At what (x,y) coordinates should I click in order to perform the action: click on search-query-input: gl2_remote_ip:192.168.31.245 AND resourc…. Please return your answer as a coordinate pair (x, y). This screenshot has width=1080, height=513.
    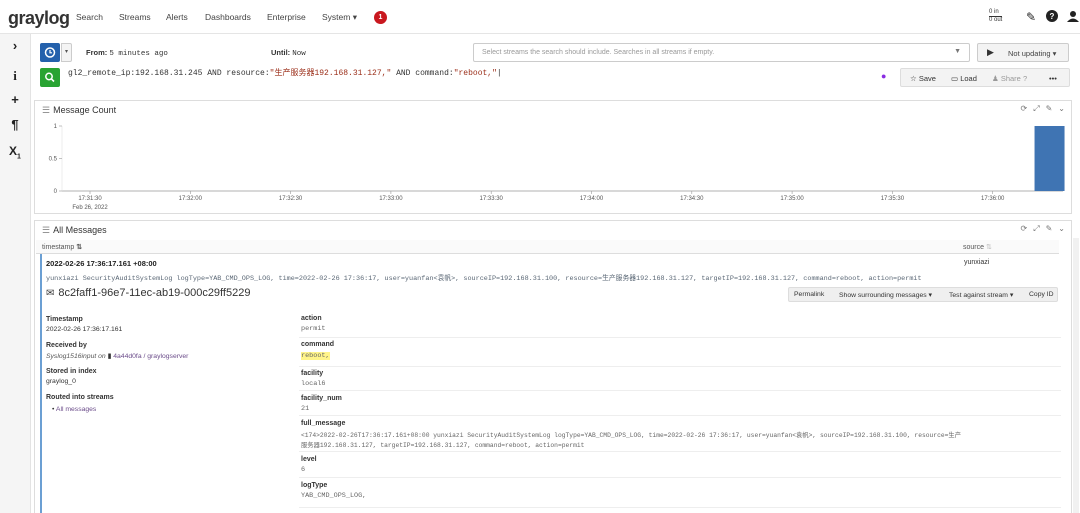
    Looking at the image, I should click on (285, 74).